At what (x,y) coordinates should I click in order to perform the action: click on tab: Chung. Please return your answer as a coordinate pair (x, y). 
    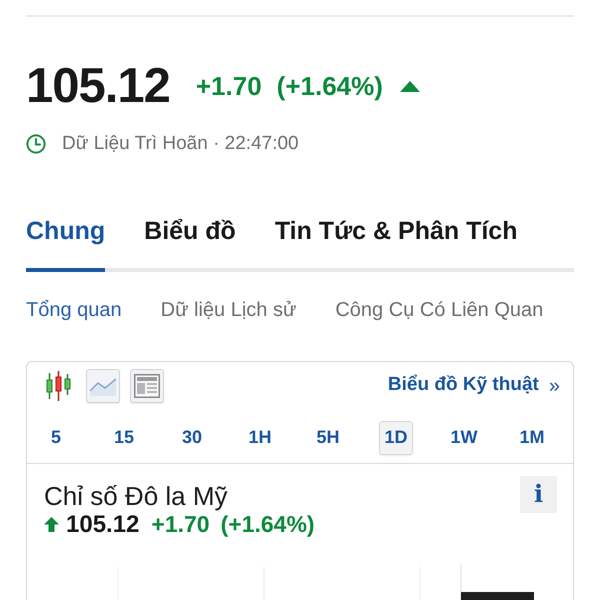
    Looking at the image, I should click on (66, 244).